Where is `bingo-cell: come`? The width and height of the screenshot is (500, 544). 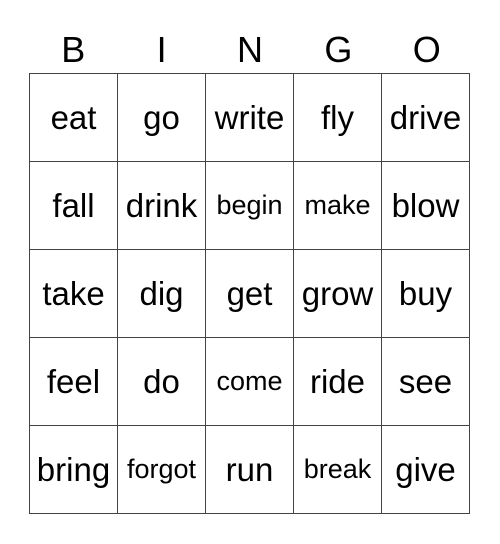
bingo-cell: come is located at coordinates (250, 382).